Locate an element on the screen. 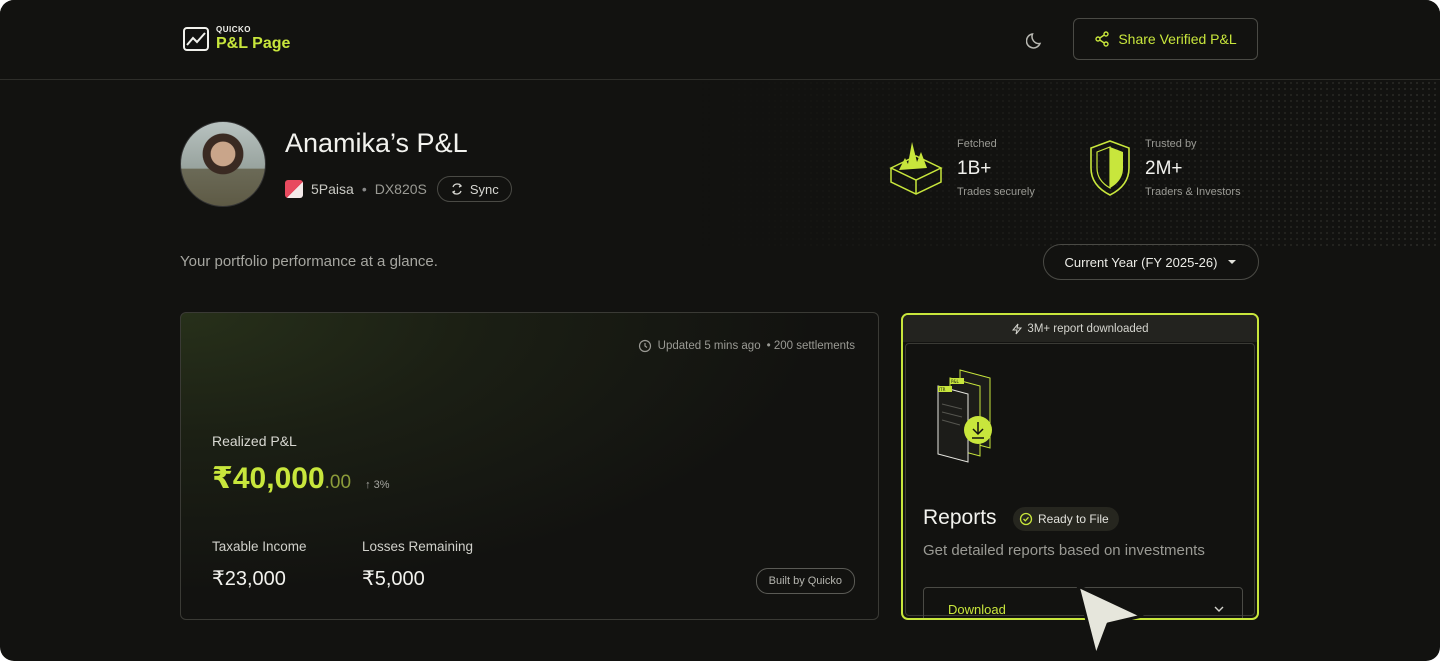 The width and height of the screenshot is (1440, 661). stat-label: Fetched is located at coordinates (977, 144).